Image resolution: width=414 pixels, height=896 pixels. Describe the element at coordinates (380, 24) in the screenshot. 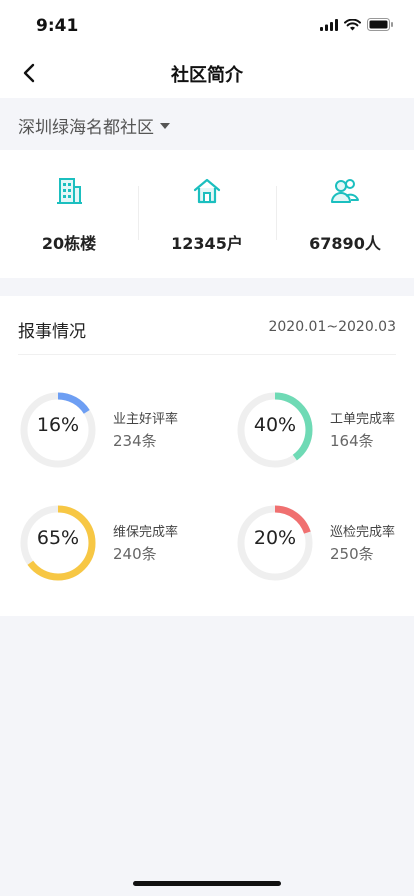

I see `battery-icon` at that location.